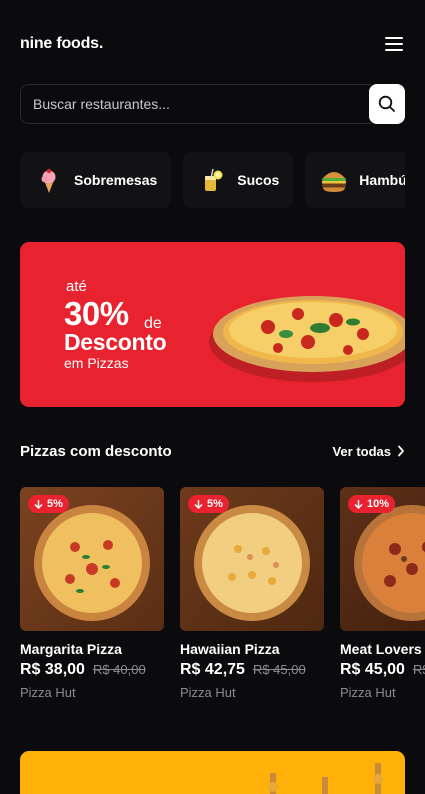  I want to click on category-sucos: Sucos, so click(238, 180).